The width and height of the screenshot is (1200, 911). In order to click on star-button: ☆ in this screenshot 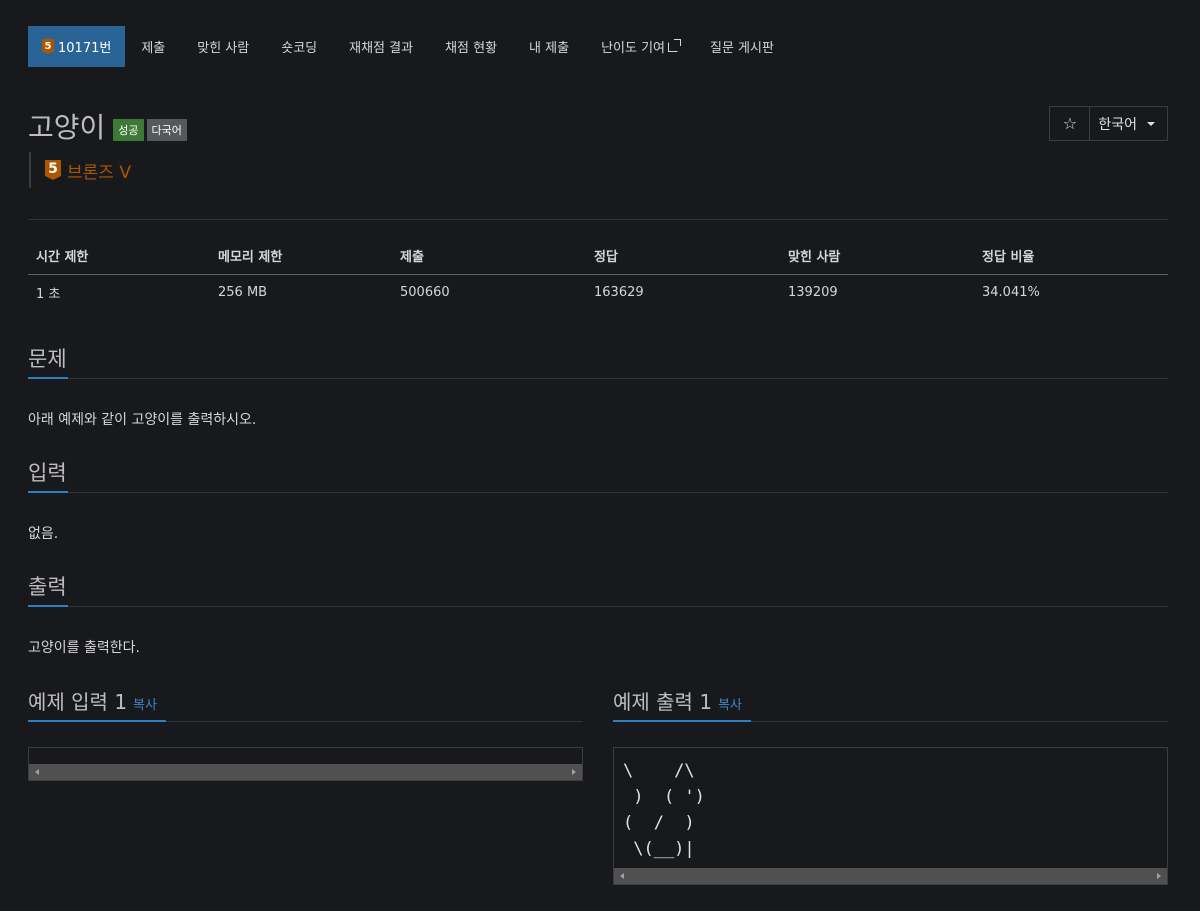, I will do `click(1070, 123)`.